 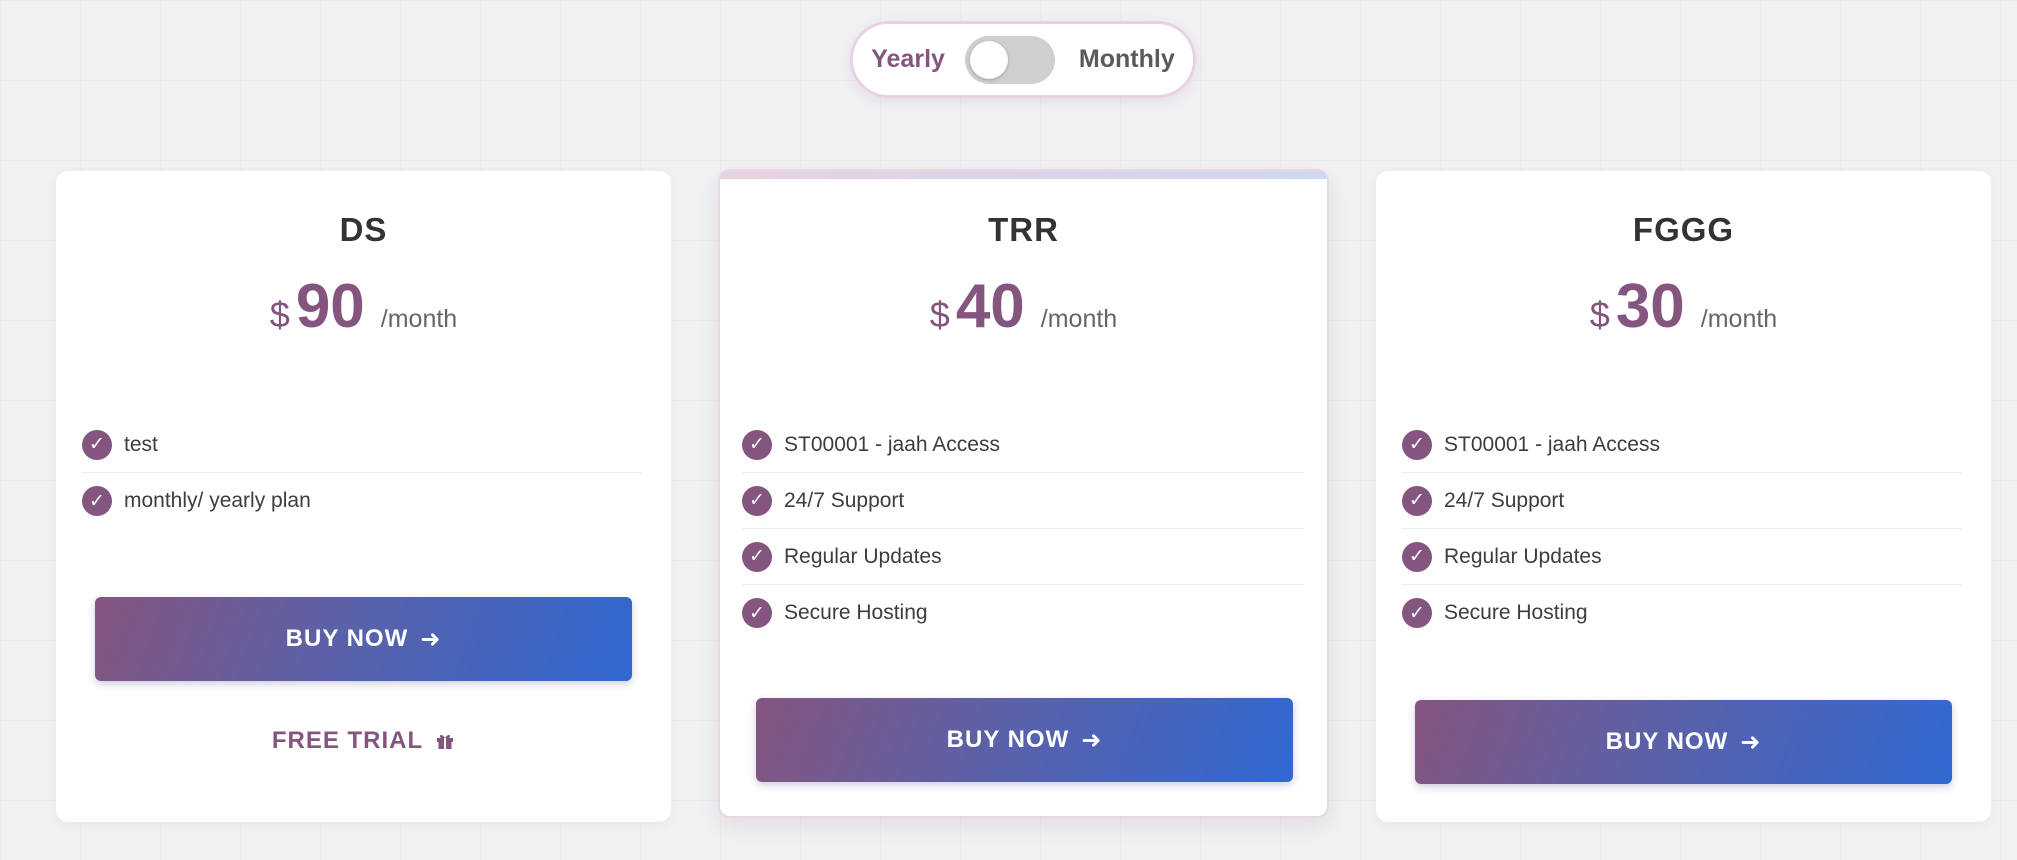 What do you see at coordinates (362, 501) in the screenshot?
I see `feature-item: ✓ monthly/ yearly plan` at bounding box center [362, 501].